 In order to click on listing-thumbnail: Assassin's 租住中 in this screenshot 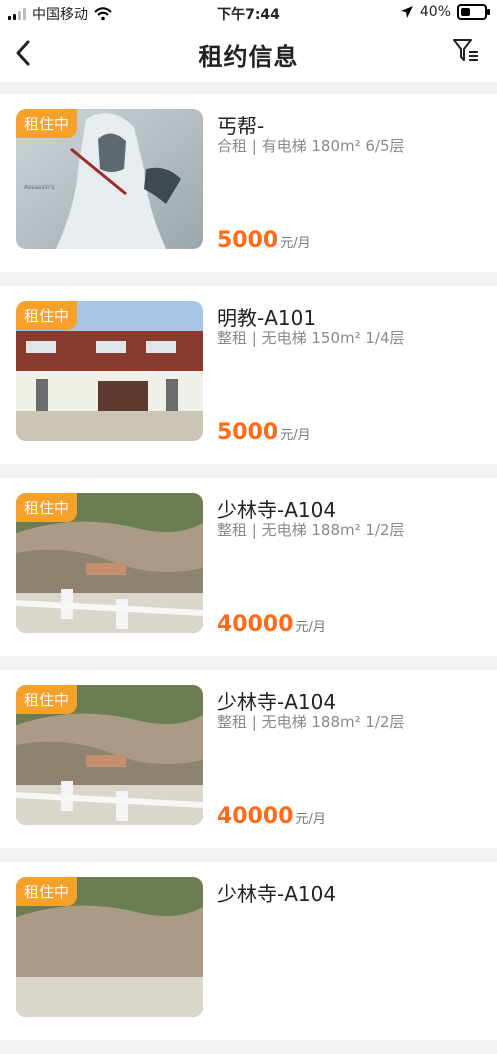, I will do `click(109, 179)`.